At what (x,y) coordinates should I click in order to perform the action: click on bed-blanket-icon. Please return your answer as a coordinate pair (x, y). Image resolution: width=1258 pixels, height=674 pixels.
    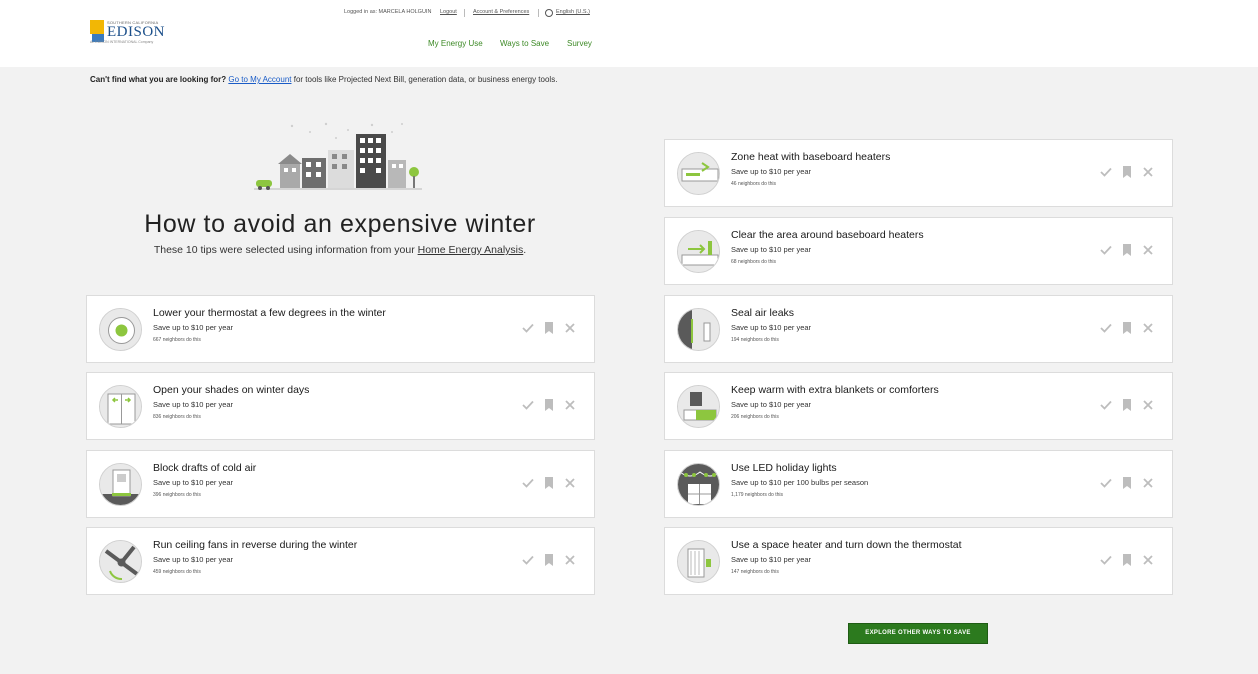
    Looking at the image, I should click on (698, 406).